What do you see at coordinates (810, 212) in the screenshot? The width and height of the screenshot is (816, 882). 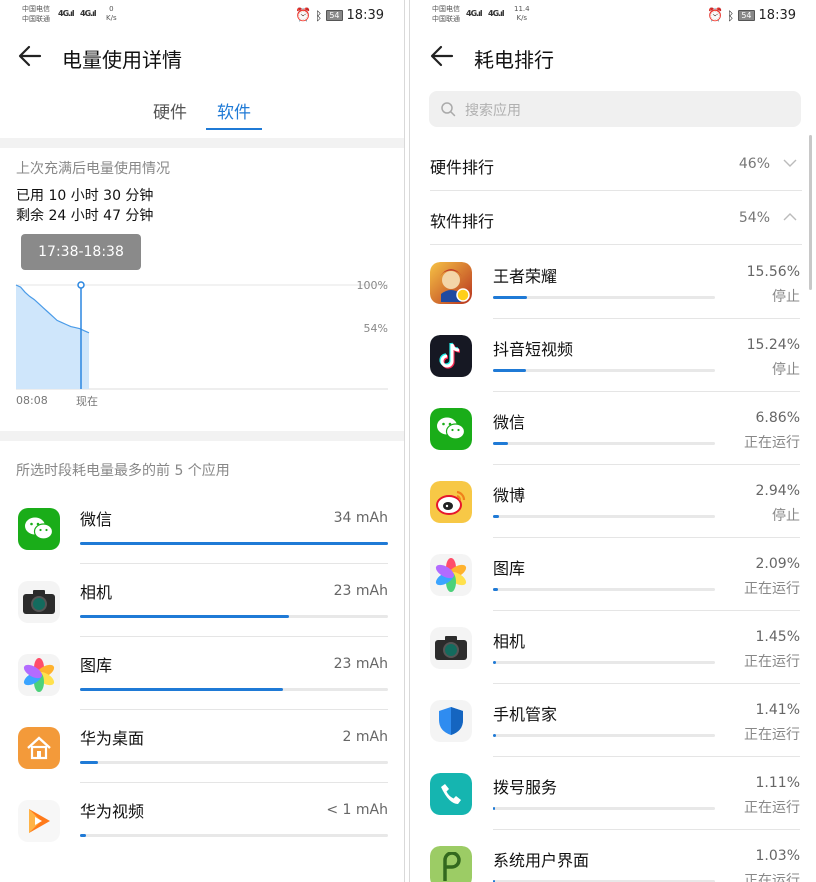 I see `scrollbar` at bounding box center [810, 212].